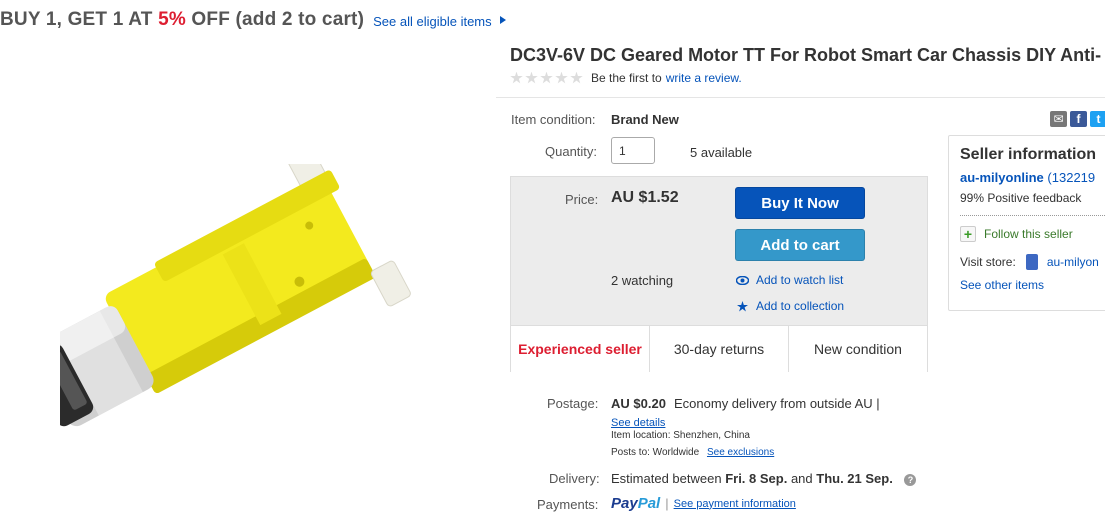  Describe the element at coordinates (800, 245) in the screenshot. I see `add-to-cart-button: Add to cart` at that location.